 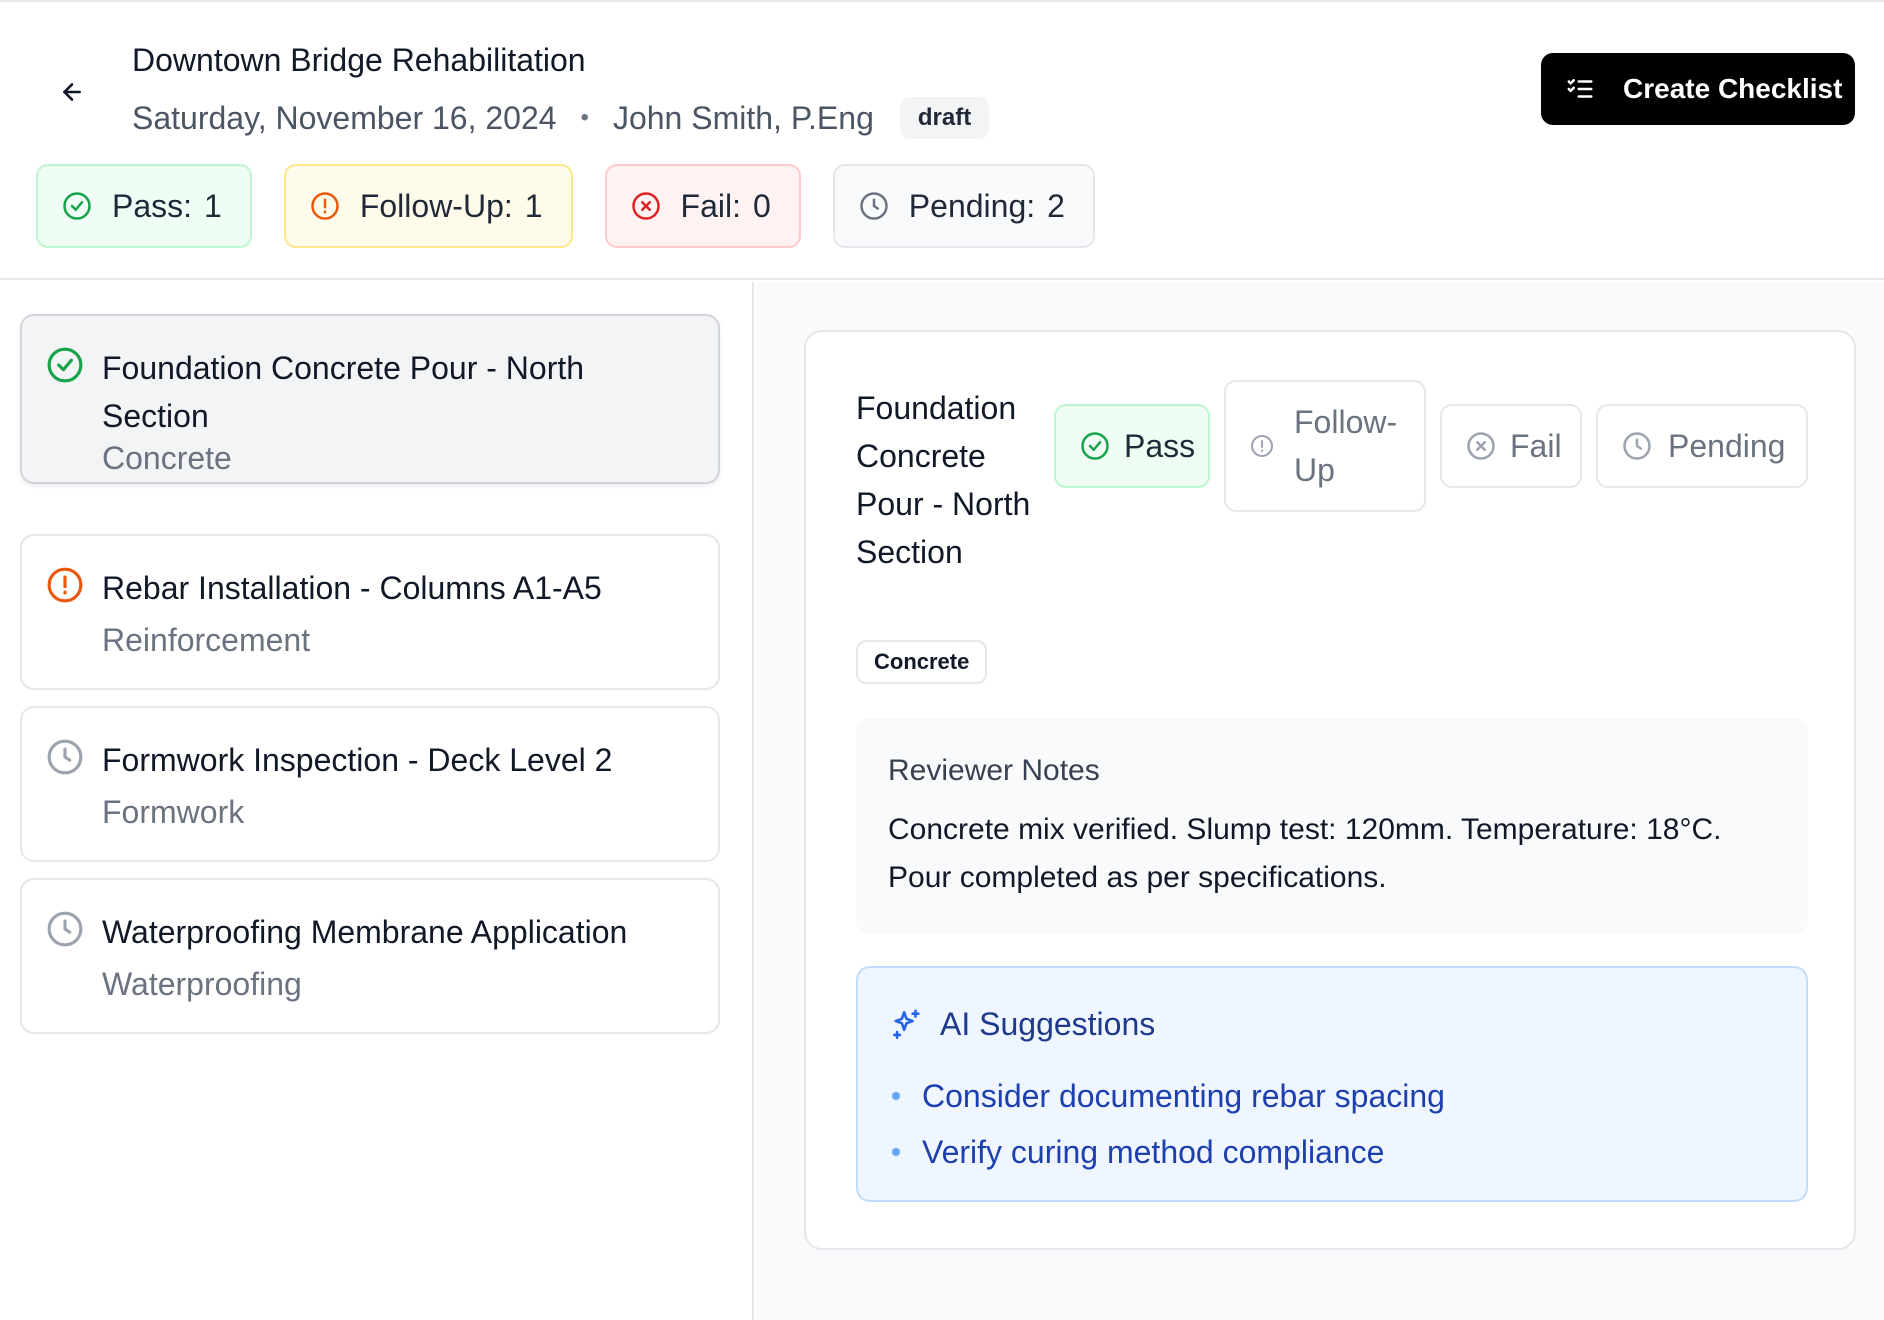 I want to click on ai-suggestion: Consider documenting rebar spacing, so click(x=1167, y=1096).